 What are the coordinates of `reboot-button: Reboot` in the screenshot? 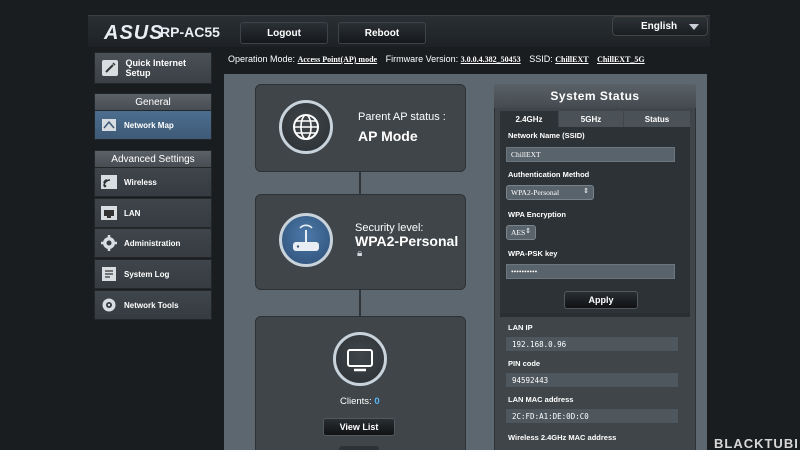 It's located at (382, 33).